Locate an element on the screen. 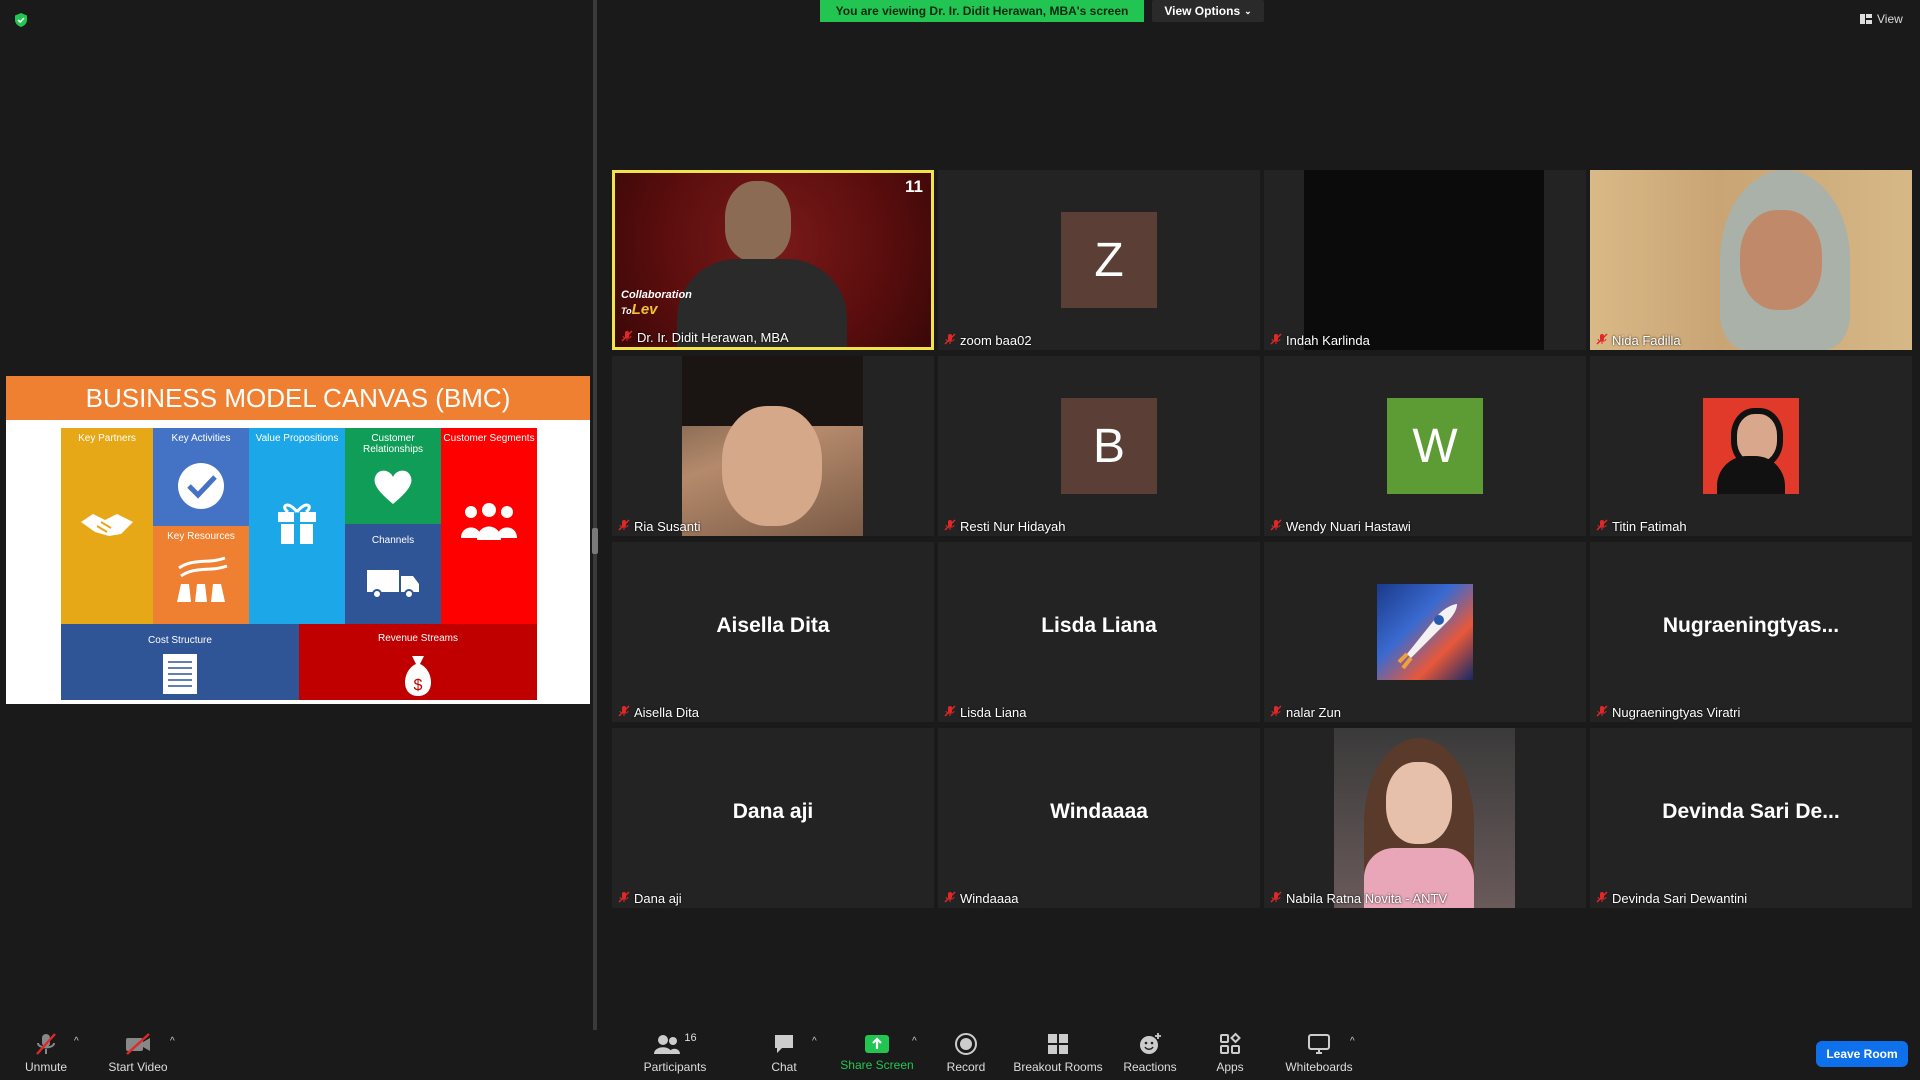 The height and width of the screenshot is (1080, 1920). overlay-text: Collaboration ToLev is located at coordinates (656, 303).